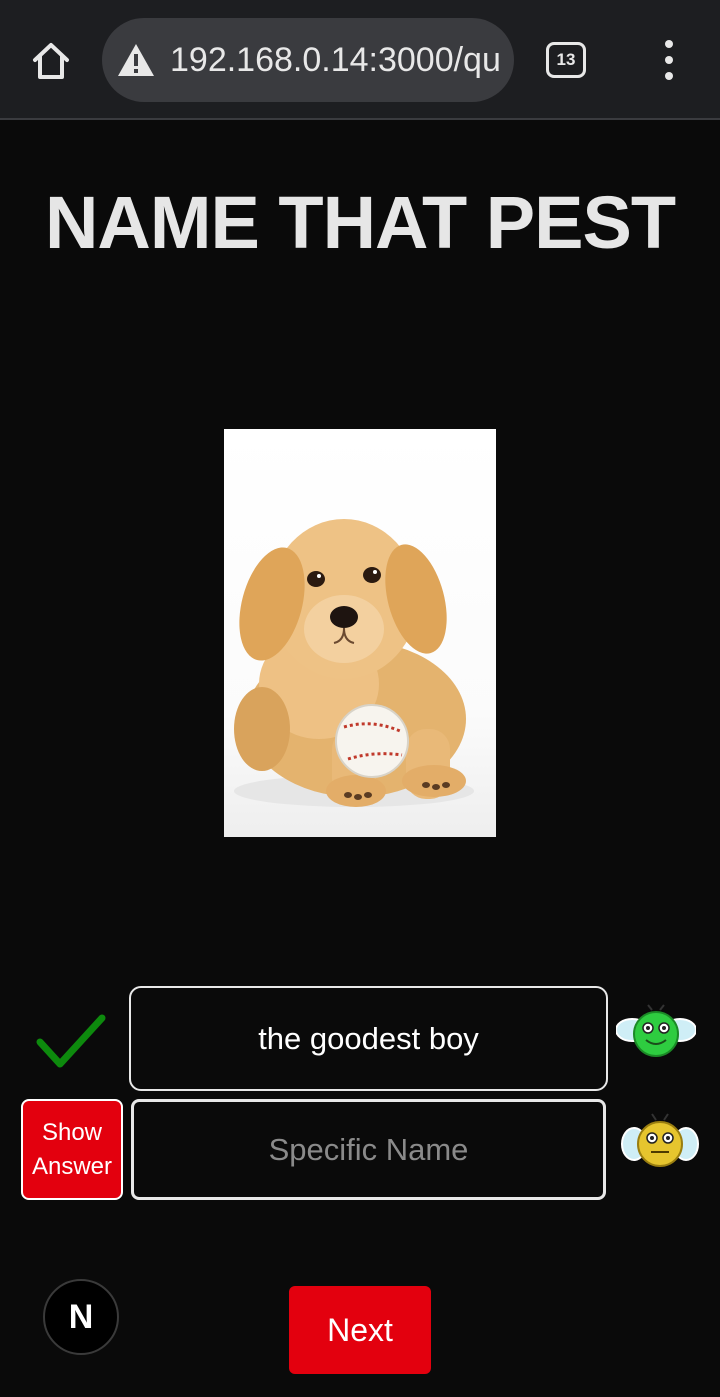 The image size is (720, 1397). I want to click on page-title: NAME THAT PEST, so click(360, 222).